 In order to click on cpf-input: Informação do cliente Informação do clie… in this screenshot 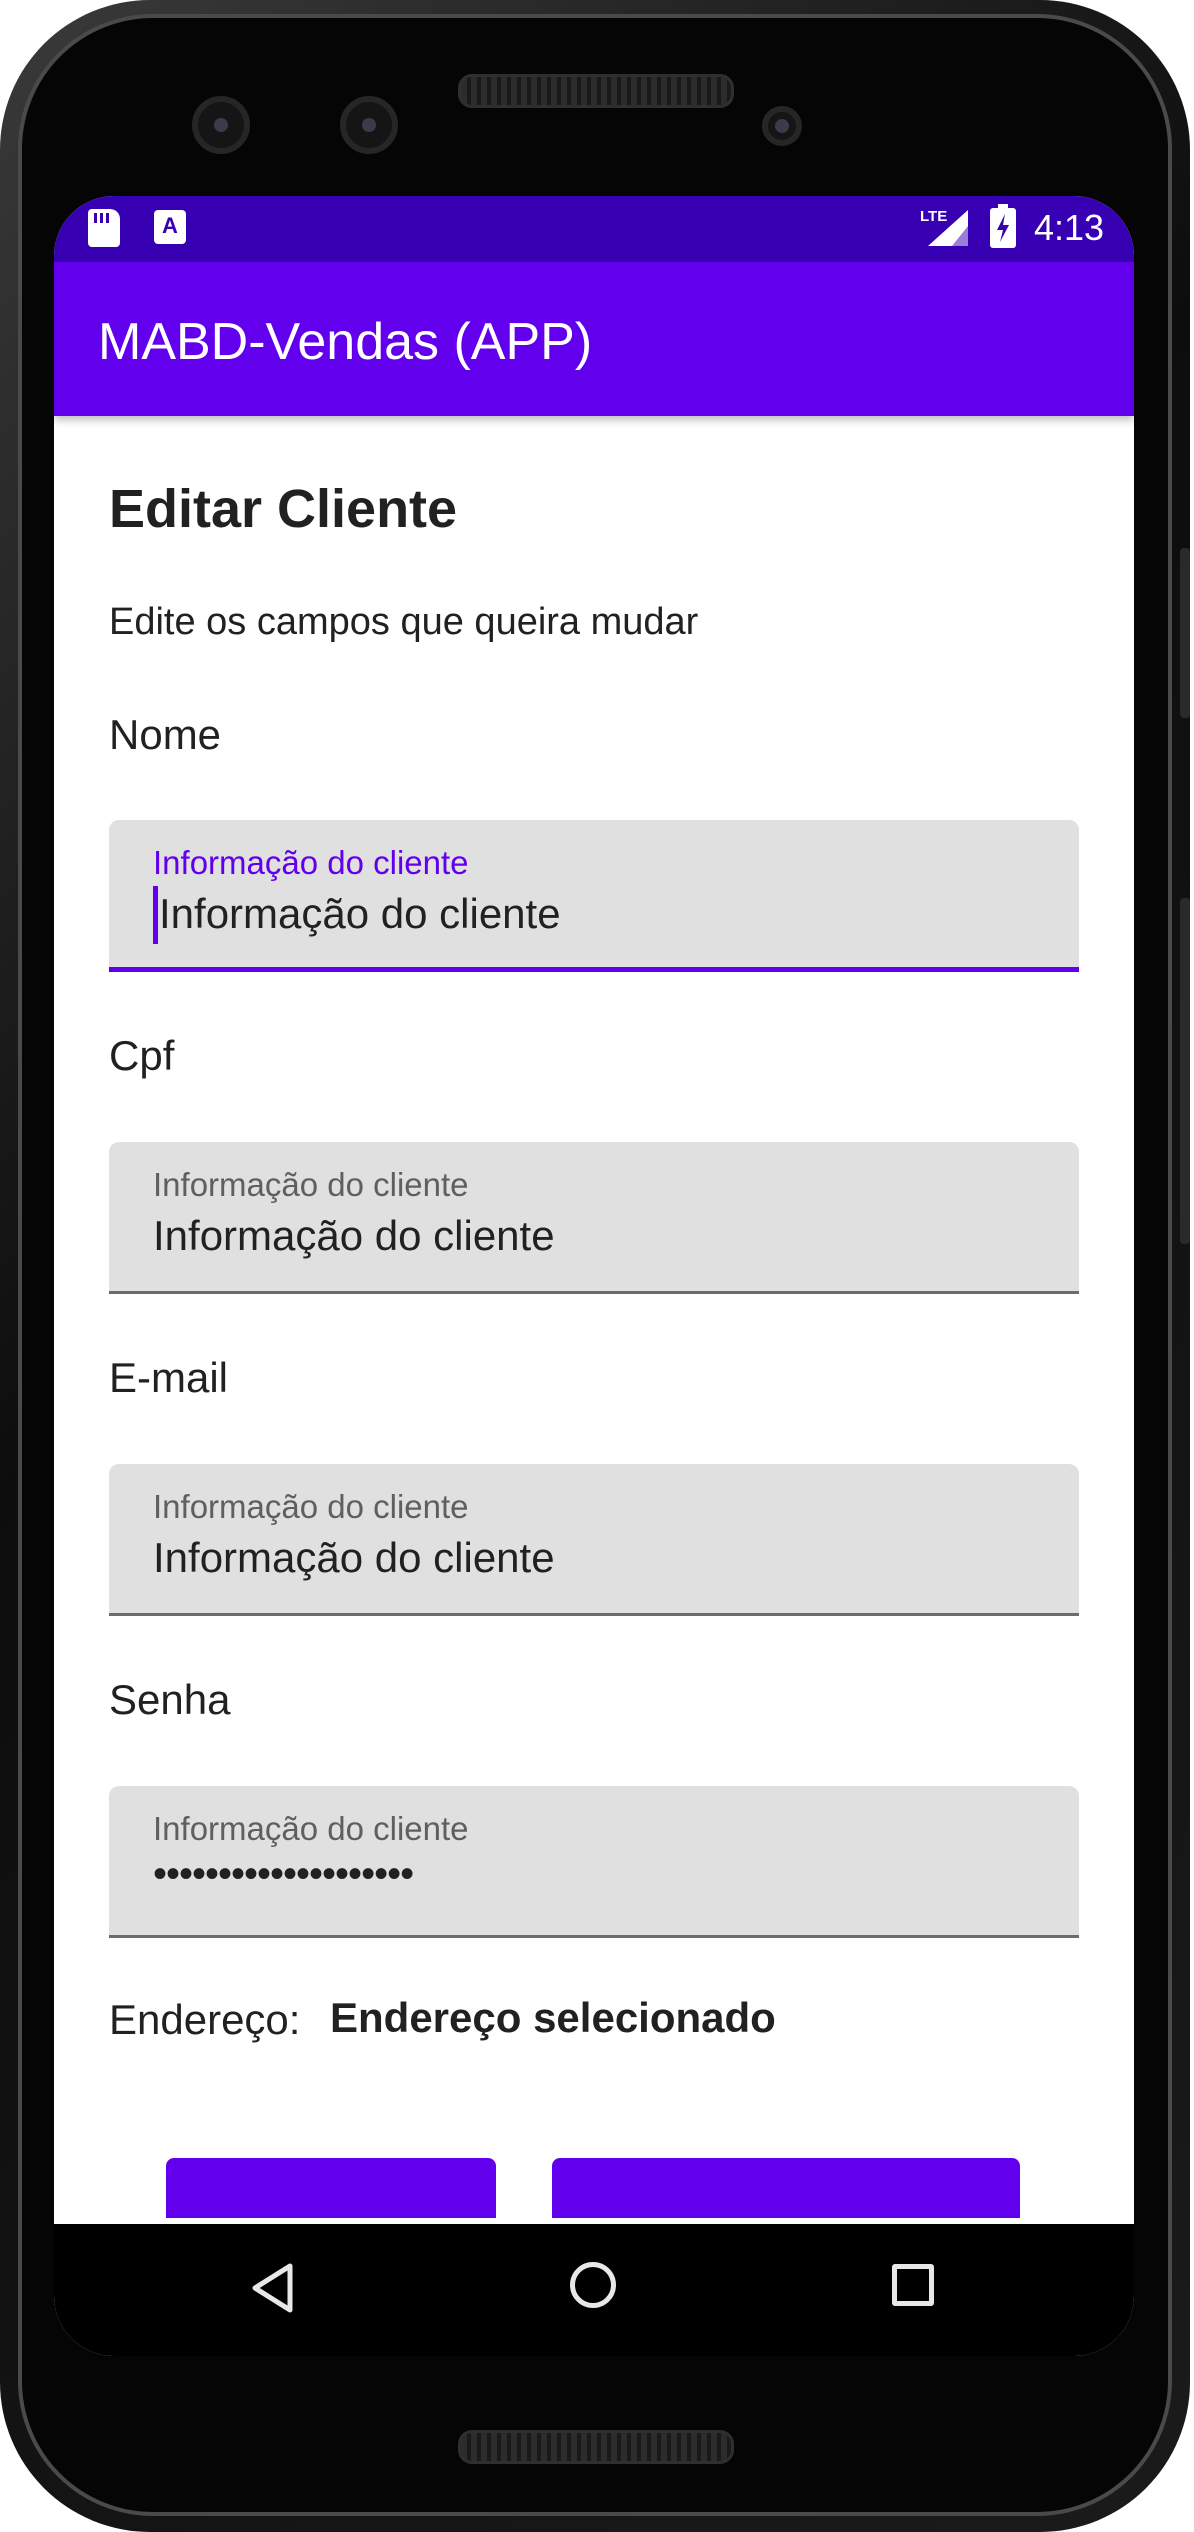, I will do `click(594, 1218)`.